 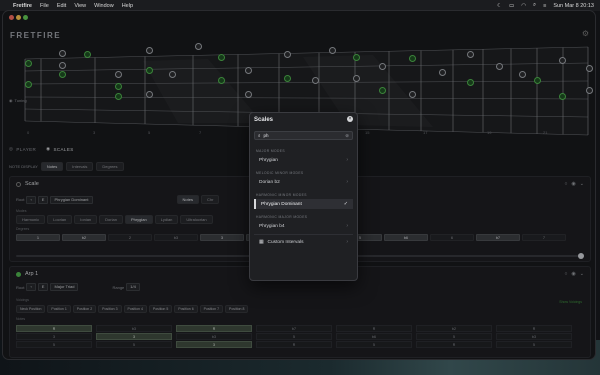 I want to click on menu-view: View, so click(x=80, y=6).